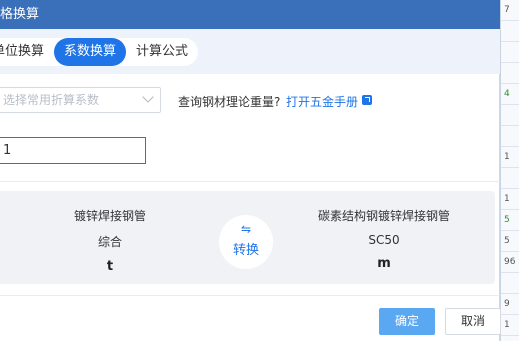  What do you see at coordinates (148, 97) in the screenshot?
I see `chevron-down-icon` at bounding box center [148, 97].